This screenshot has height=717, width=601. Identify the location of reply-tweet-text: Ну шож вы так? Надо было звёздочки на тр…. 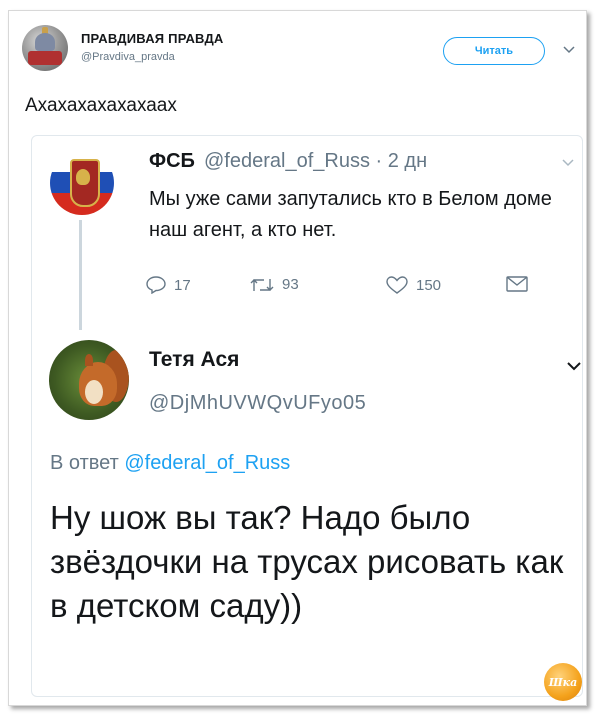
(307, 561).